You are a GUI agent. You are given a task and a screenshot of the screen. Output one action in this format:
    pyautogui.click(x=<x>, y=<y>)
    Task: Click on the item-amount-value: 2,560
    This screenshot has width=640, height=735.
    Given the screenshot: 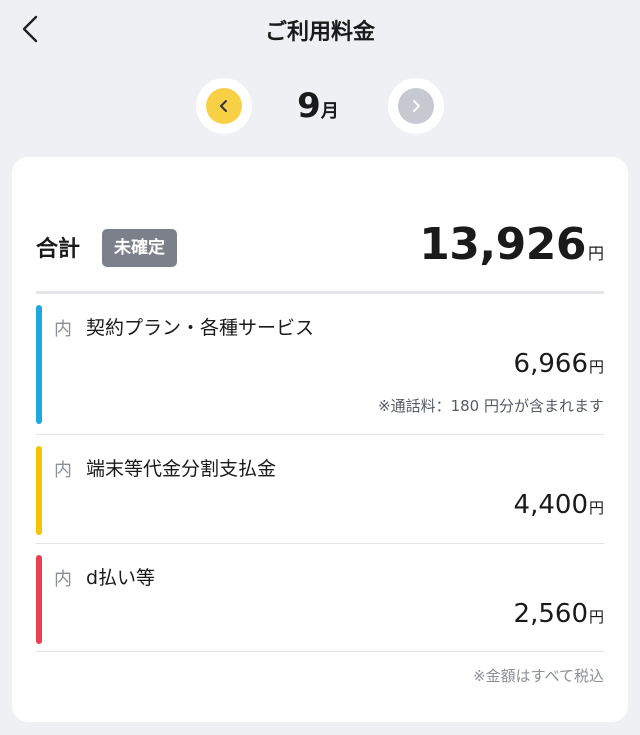 What is the action you would take?
    pyautogui.click(x=550, y=614)
    